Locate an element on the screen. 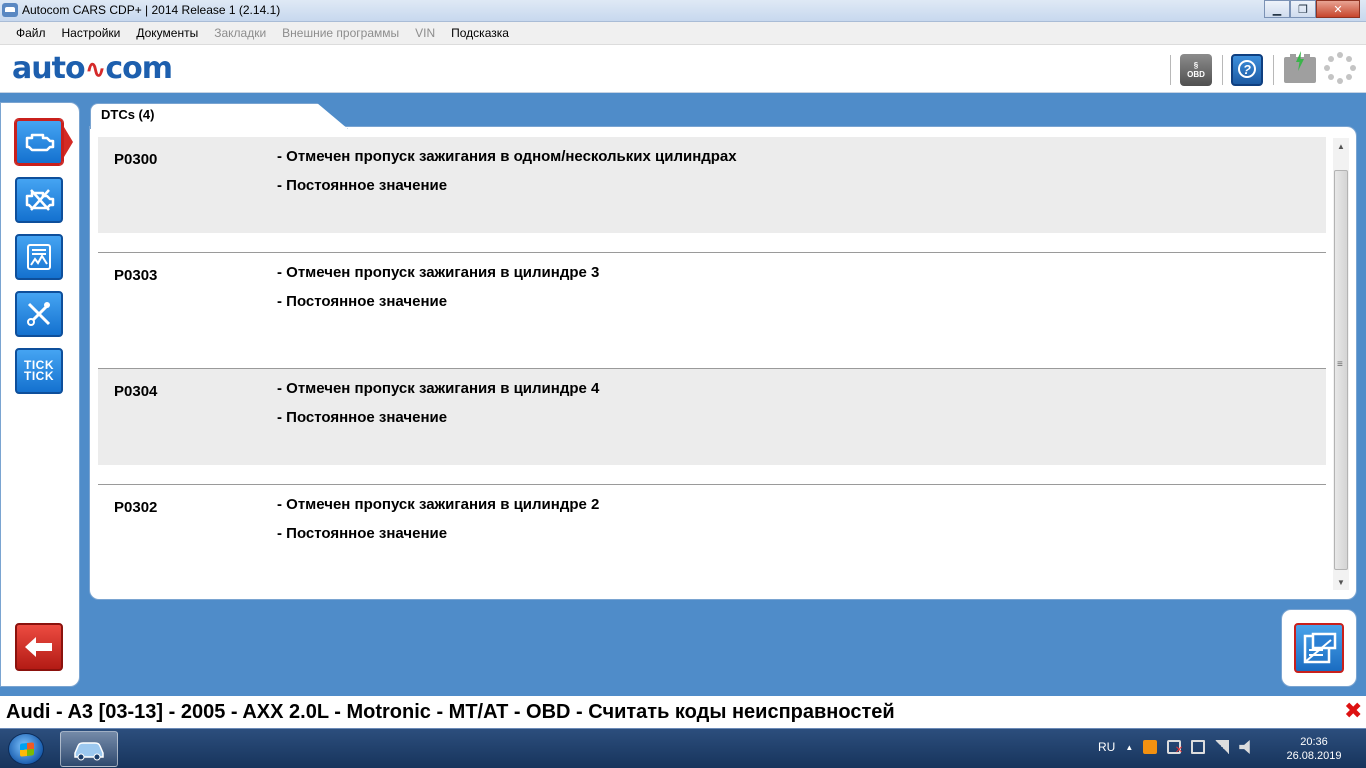 This screenshot has width=1366, height=768. loading-spinner-icon is located at coordinates (1340, 68).